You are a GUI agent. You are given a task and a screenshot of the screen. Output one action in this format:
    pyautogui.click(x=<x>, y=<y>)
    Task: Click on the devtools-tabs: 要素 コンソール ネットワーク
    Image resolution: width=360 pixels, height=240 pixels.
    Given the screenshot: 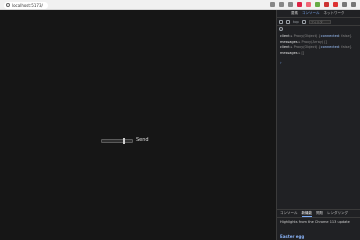 What is the action you would take?
    pyautogui.click(x=318, y=14)
    